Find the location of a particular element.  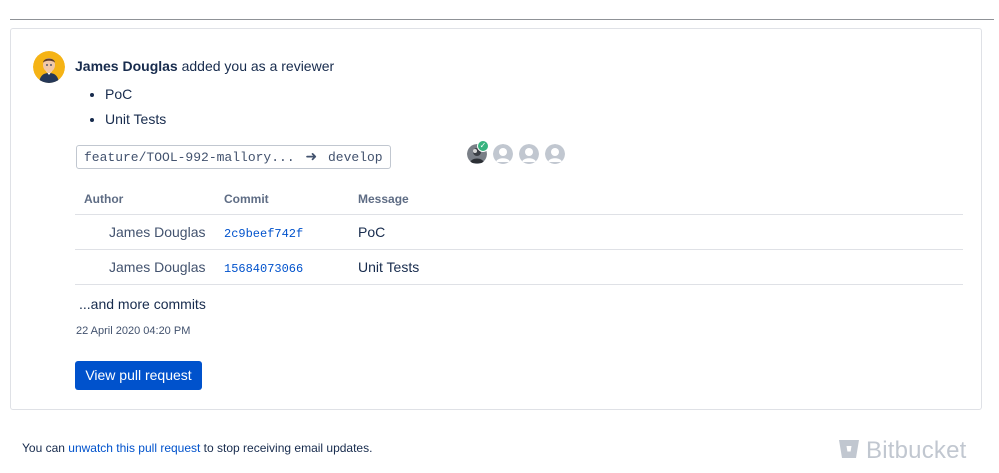

bitbucket-brand: Bitbucket is located at coordinates (902, 451).